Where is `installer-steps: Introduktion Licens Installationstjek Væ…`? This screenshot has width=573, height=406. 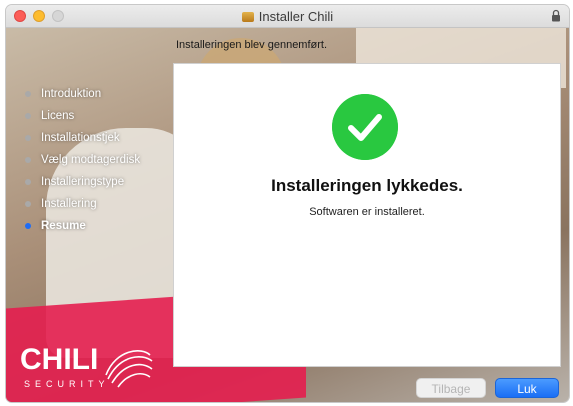
installer-steps: Introduktion Licens Installationstjek Væ… is located at coordinates (80, 163).